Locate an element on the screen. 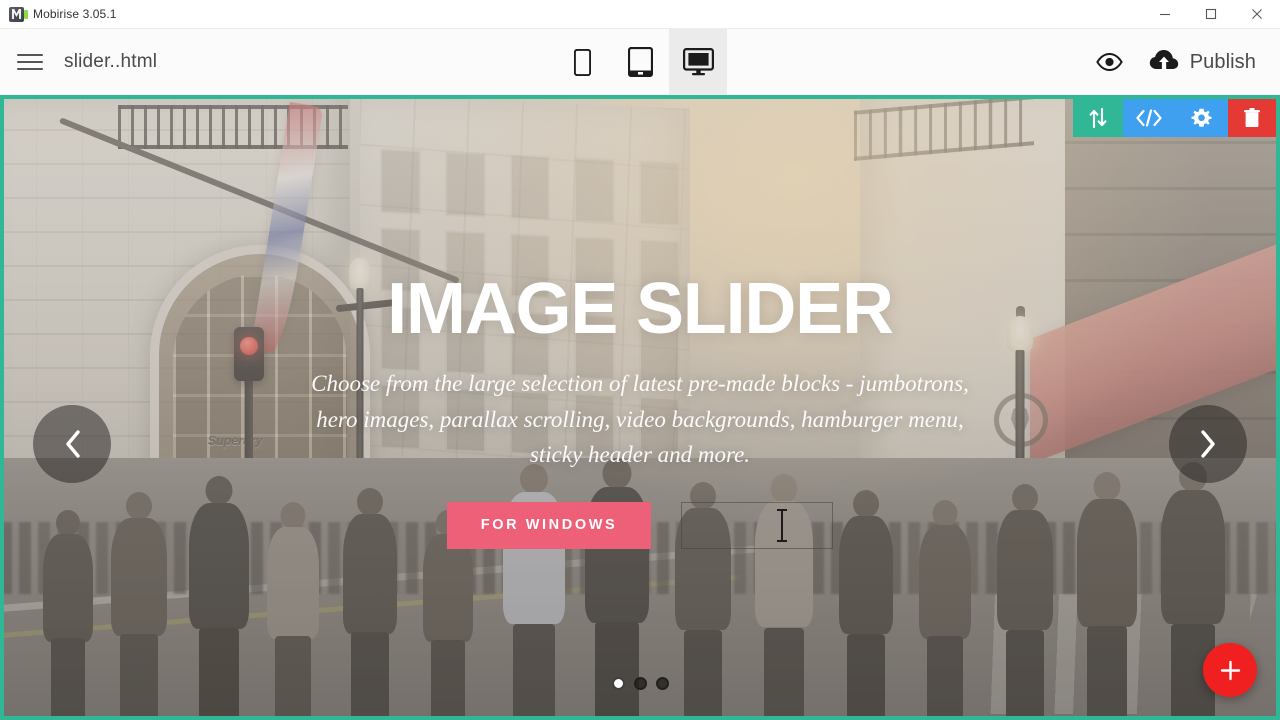 This screenshot has height=720, width=1280. title-bar-left: Mobirise 3.05.1 is located at coordinates (571, 14).